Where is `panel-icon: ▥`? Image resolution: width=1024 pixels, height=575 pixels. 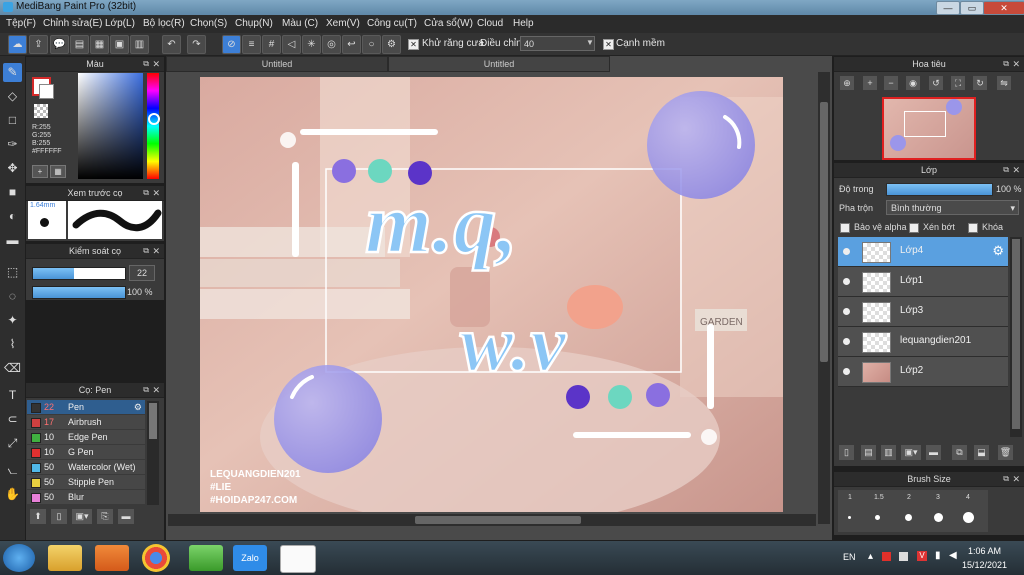
panel-icon: ▥ is located at coordinates (139, 44).